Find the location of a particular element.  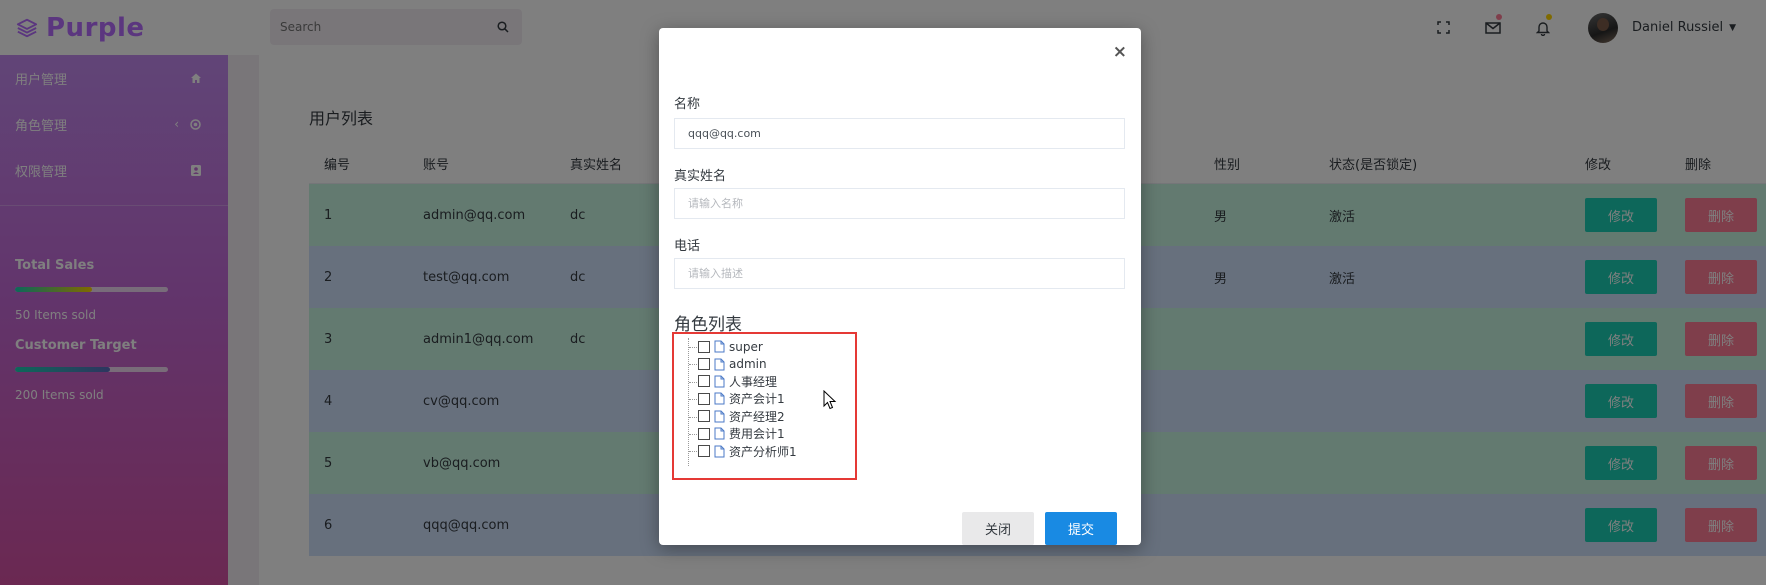

role-item: 费用会计1 is located at coordinates (742, 433).